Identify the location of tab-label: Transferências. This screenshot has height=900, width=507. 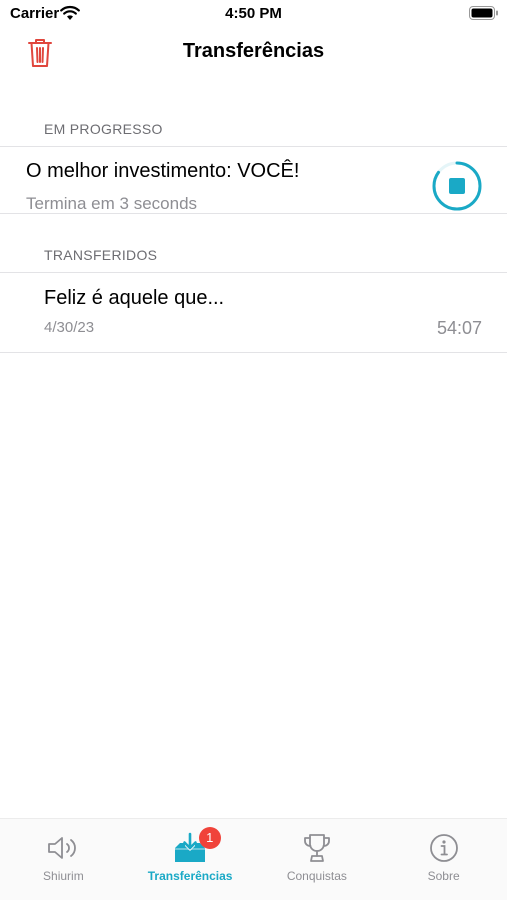
(190, 876).